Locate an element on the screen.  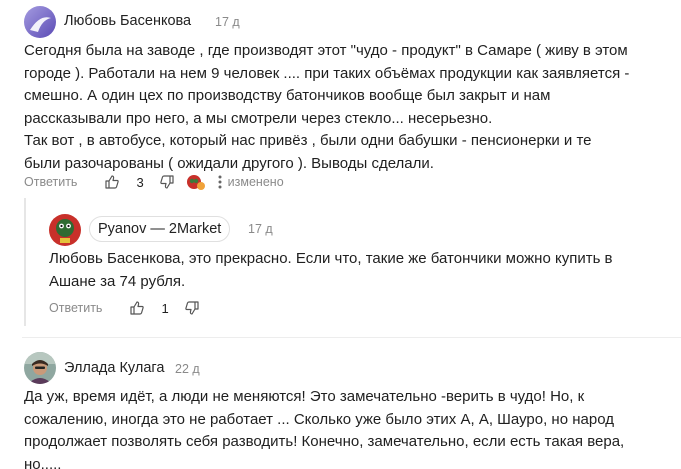
thread-line is located at coordinates (25, 262).